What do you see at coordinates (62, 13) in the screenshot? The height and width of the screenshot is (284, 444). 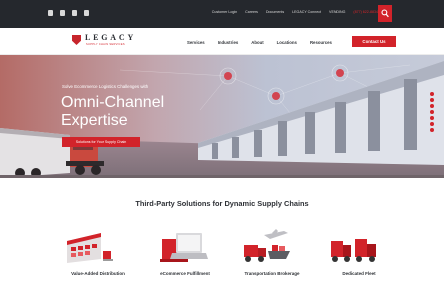 I see `facebook-icon` at bounding box center [62, 13].